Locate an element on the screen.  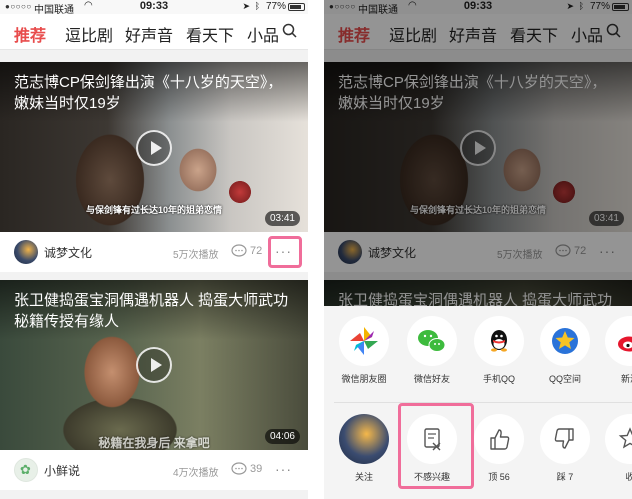
moments-icon is located at coordinates (364, 341).